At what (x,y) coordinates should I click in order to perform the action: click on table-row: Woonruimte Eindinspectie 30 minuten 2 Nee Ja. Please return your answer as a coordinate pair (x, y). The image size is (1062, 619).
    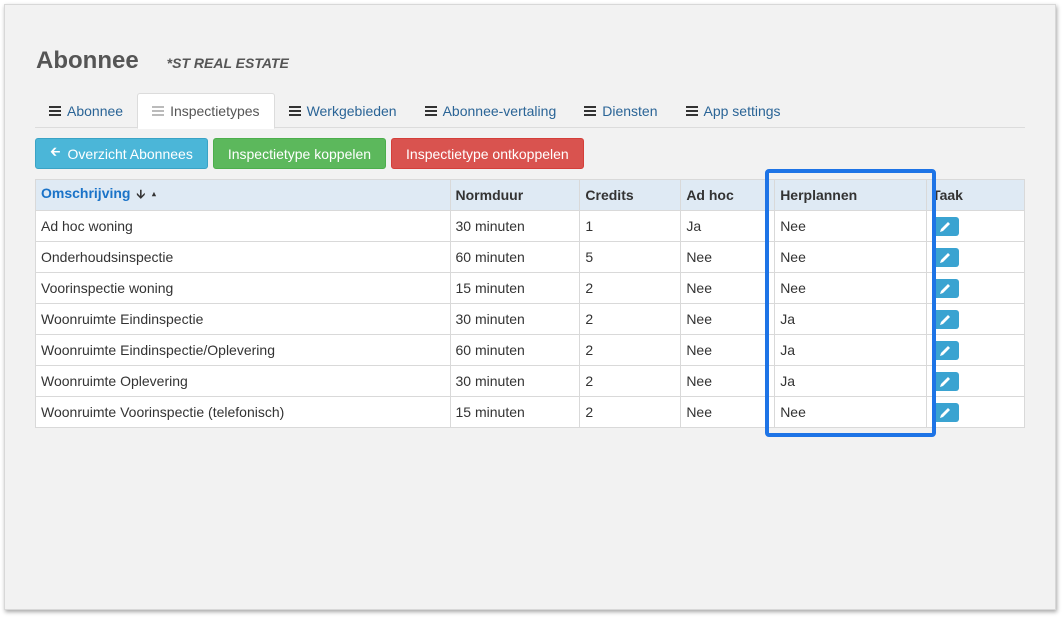
    Looking at the image, I should click on (530, 319).